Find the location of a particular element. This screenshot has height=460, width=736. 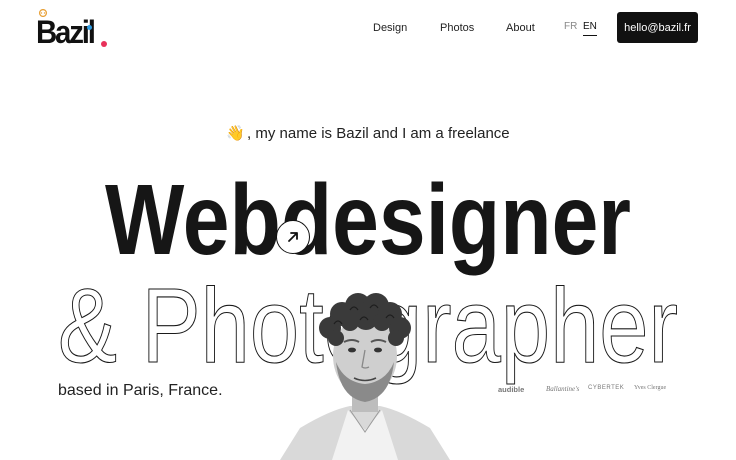

arrow-up-right-button is located at coordinates (293, 237).